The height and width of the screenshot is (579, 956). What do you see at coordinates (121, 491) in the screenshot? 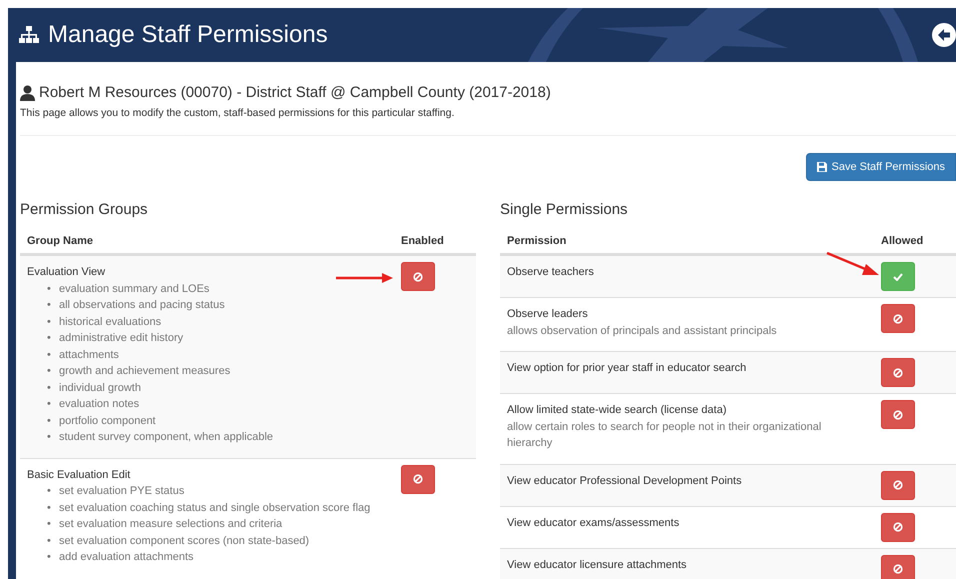
I see `group-permission-item: set evaluation PYE status` at bounding box center [121, 491].